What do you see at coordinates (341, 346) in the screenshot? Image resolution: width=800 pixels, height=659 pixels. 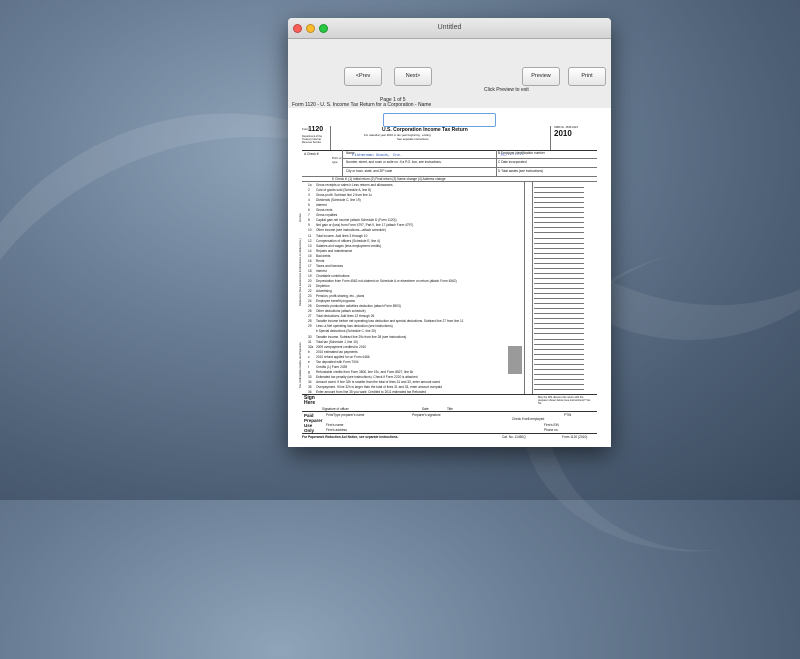 I see `line-description: 2009 overpayment credited to 2010` at bounding box center [341, 346].